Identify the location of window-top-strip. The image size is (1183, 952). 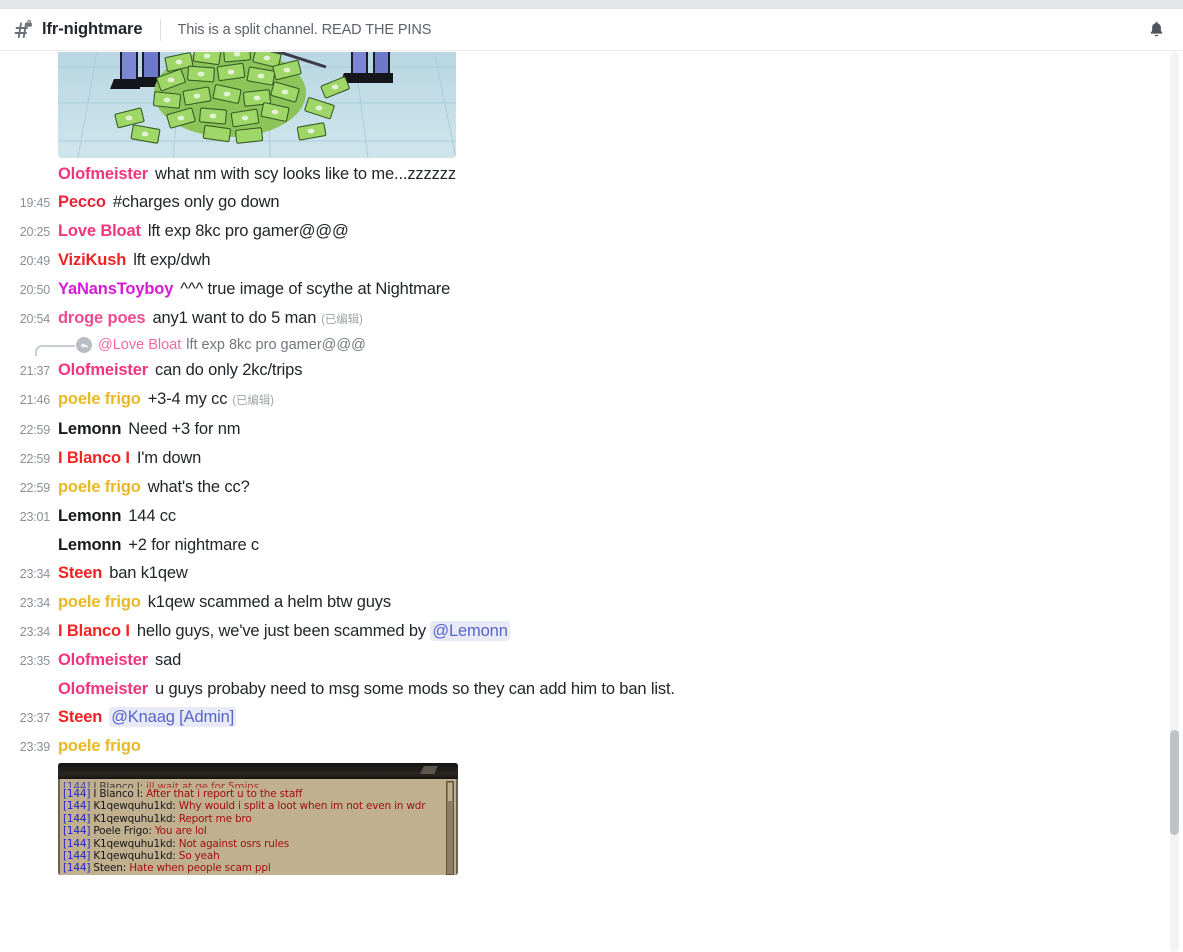
(591, 4).